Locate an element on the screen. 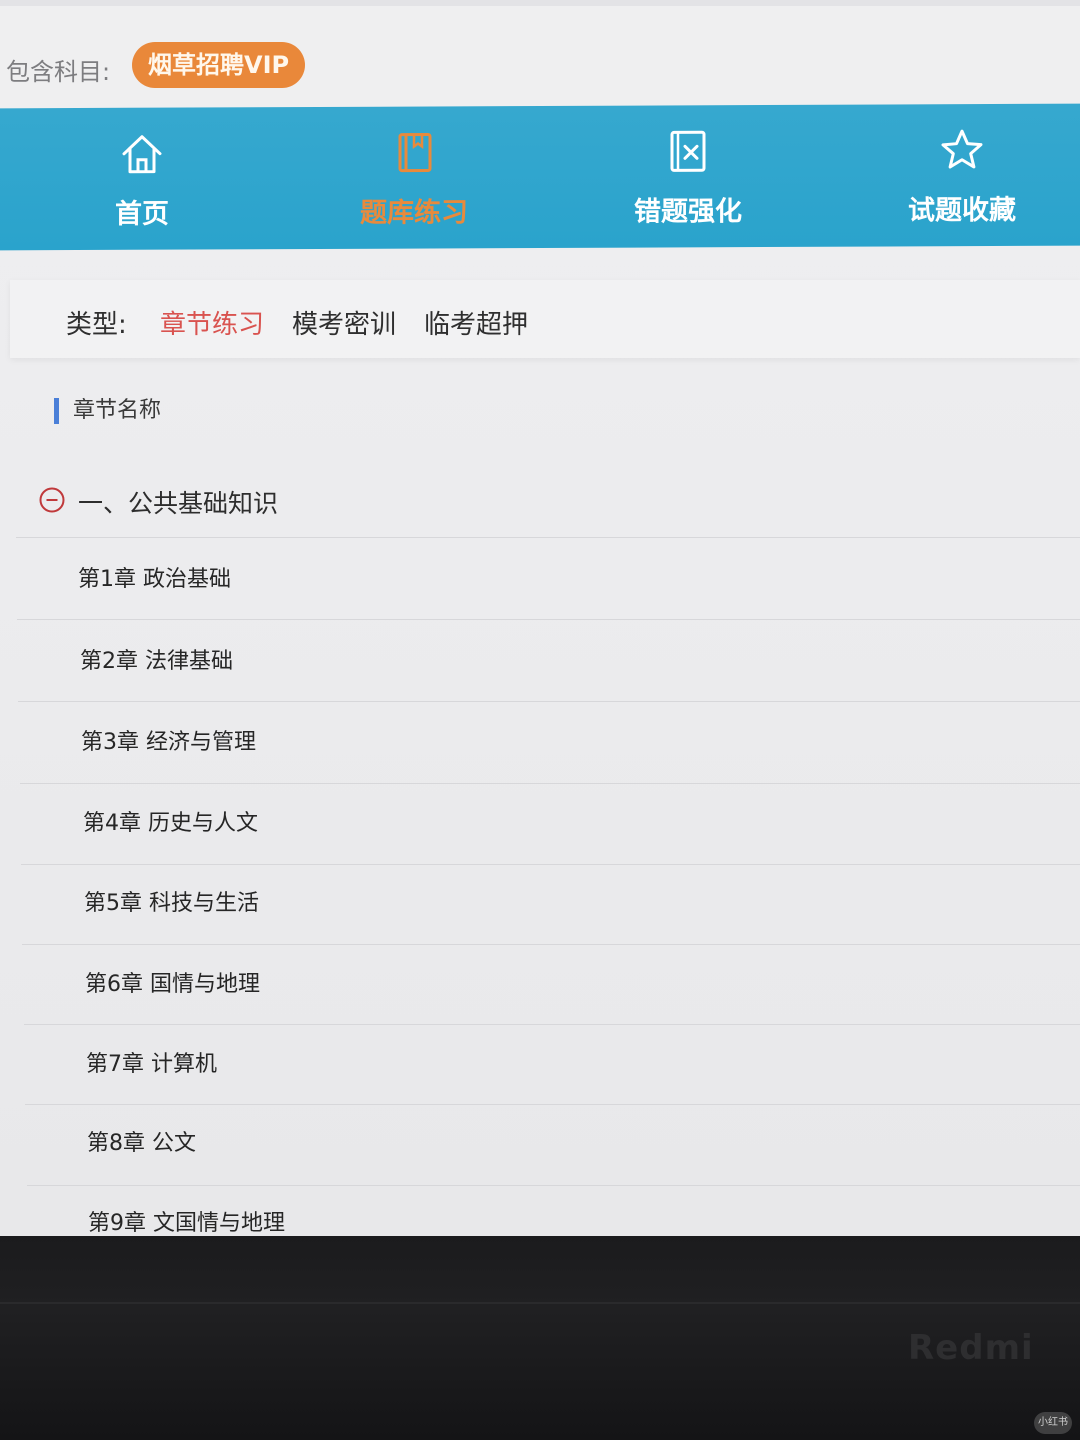 The width and height of the screenshot is (1080, 1440). chapter-item-5: 第5章 科技与生活 is located at coordinates (582, 904).